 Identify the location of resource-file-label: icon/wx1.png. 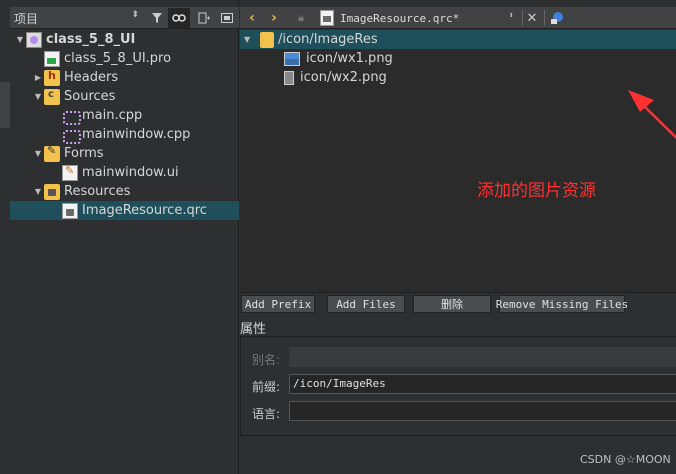
(349, 58).